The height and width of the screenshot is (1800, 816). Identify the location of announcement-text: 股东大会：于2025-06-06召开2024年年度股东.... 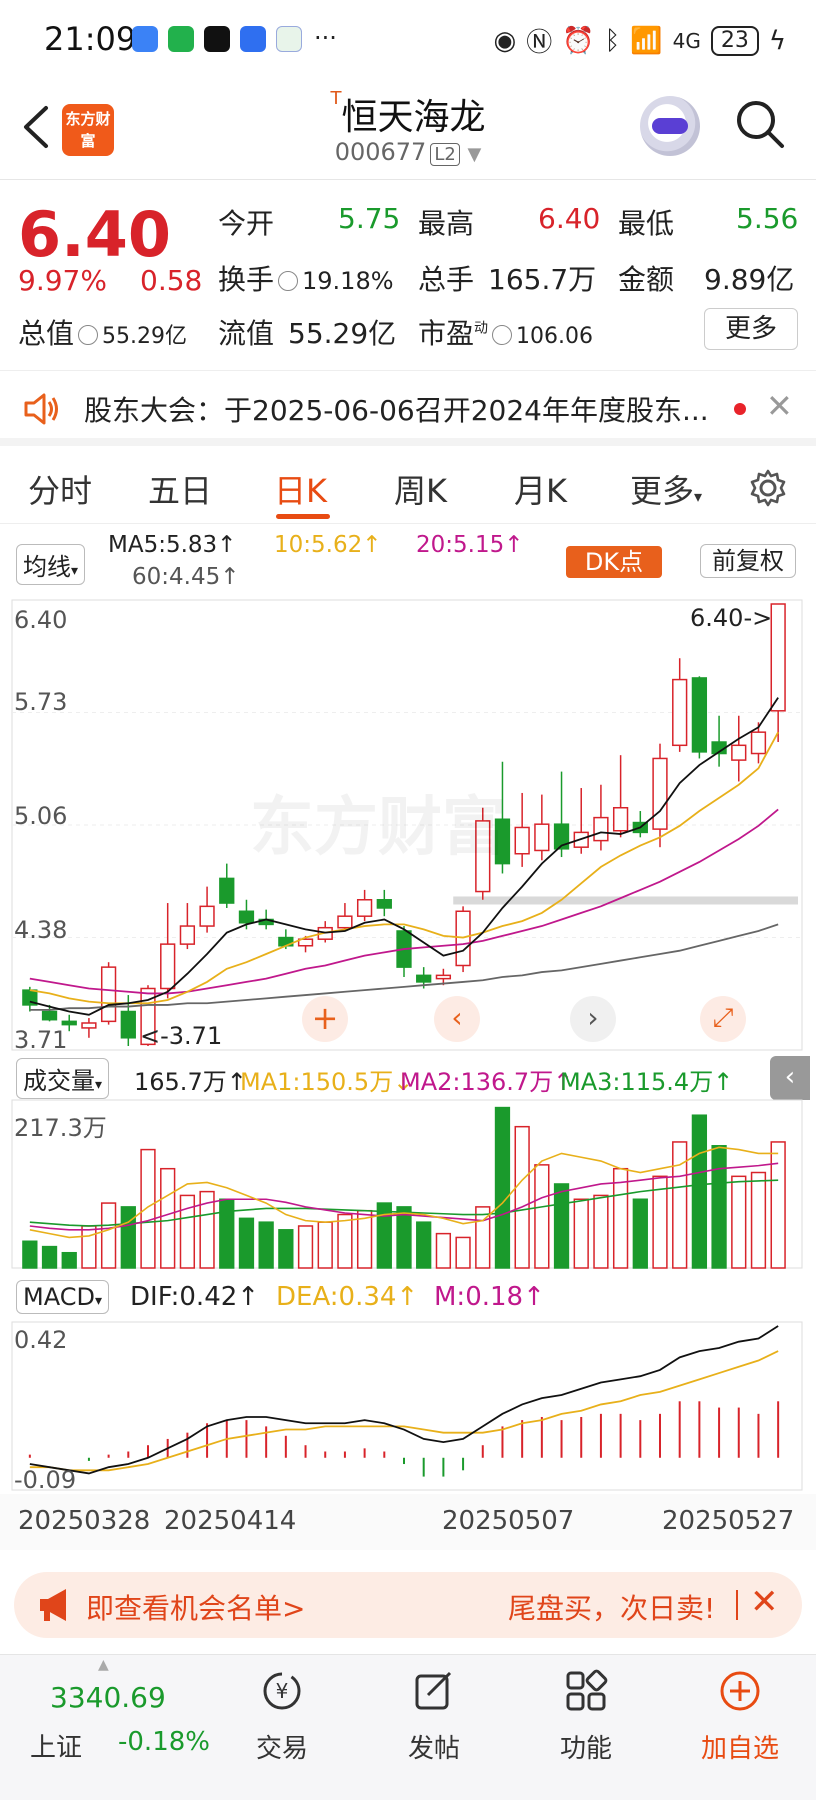
(396, 410).